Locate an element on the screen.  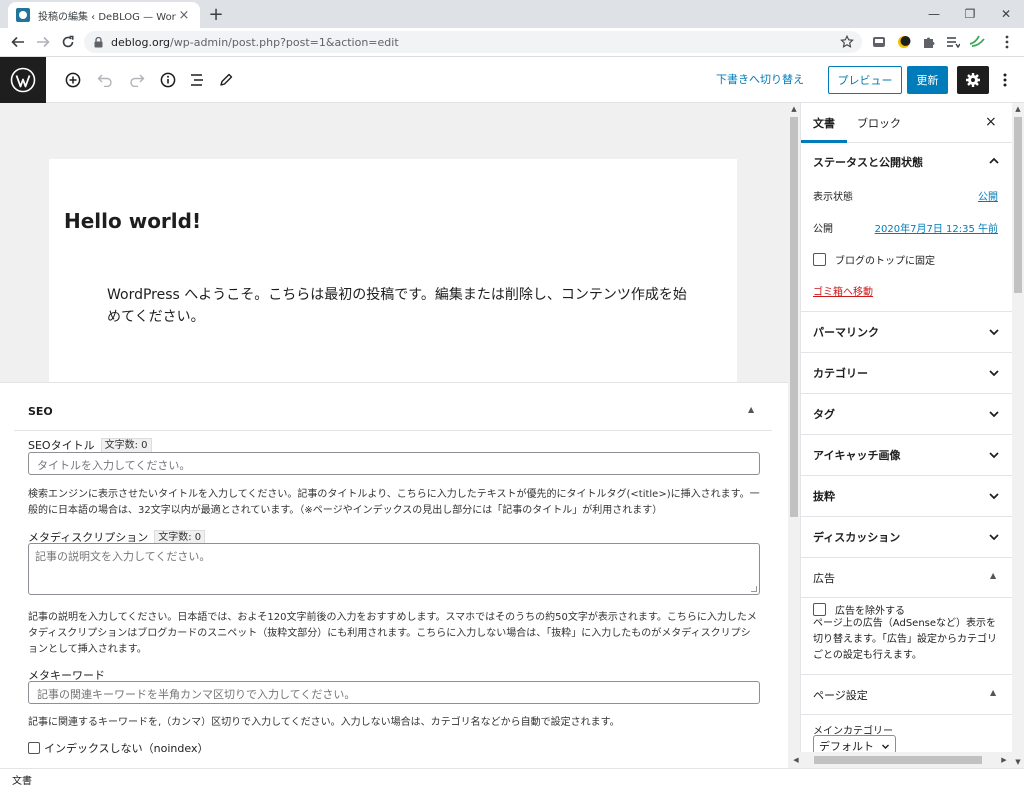
bookmark-star-icon is located at coordinates (847, 42).